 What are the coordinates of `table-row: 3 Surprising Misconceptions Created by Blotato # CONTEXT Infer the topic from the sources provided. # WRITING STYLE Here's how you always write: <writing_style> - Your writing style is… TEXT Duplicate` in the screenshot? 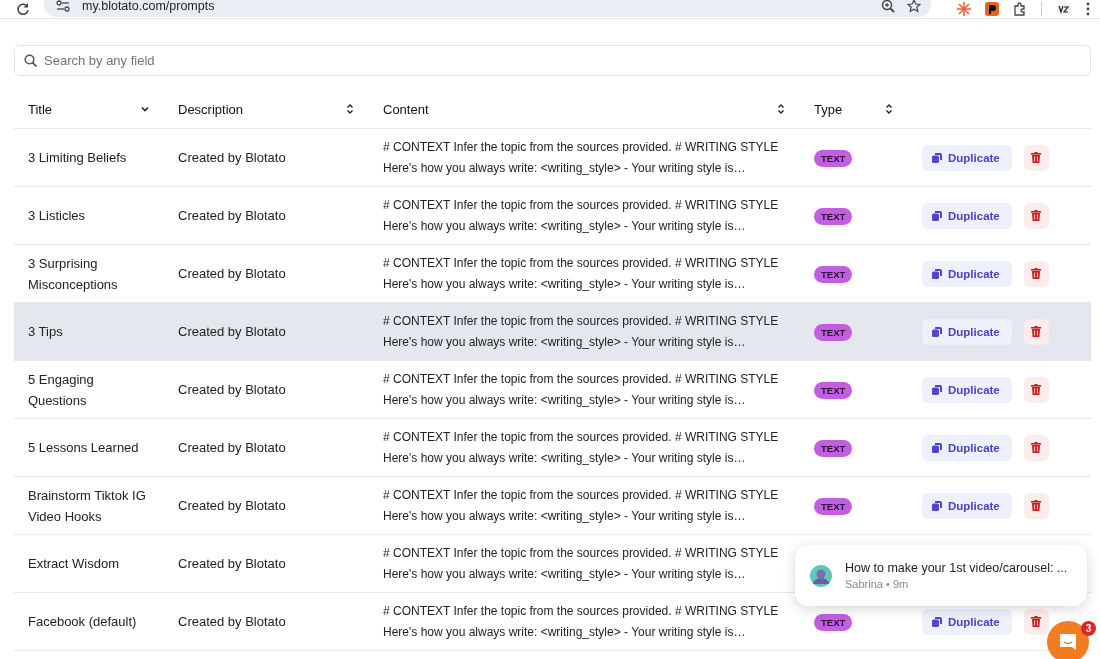 It's located at (552, 273).